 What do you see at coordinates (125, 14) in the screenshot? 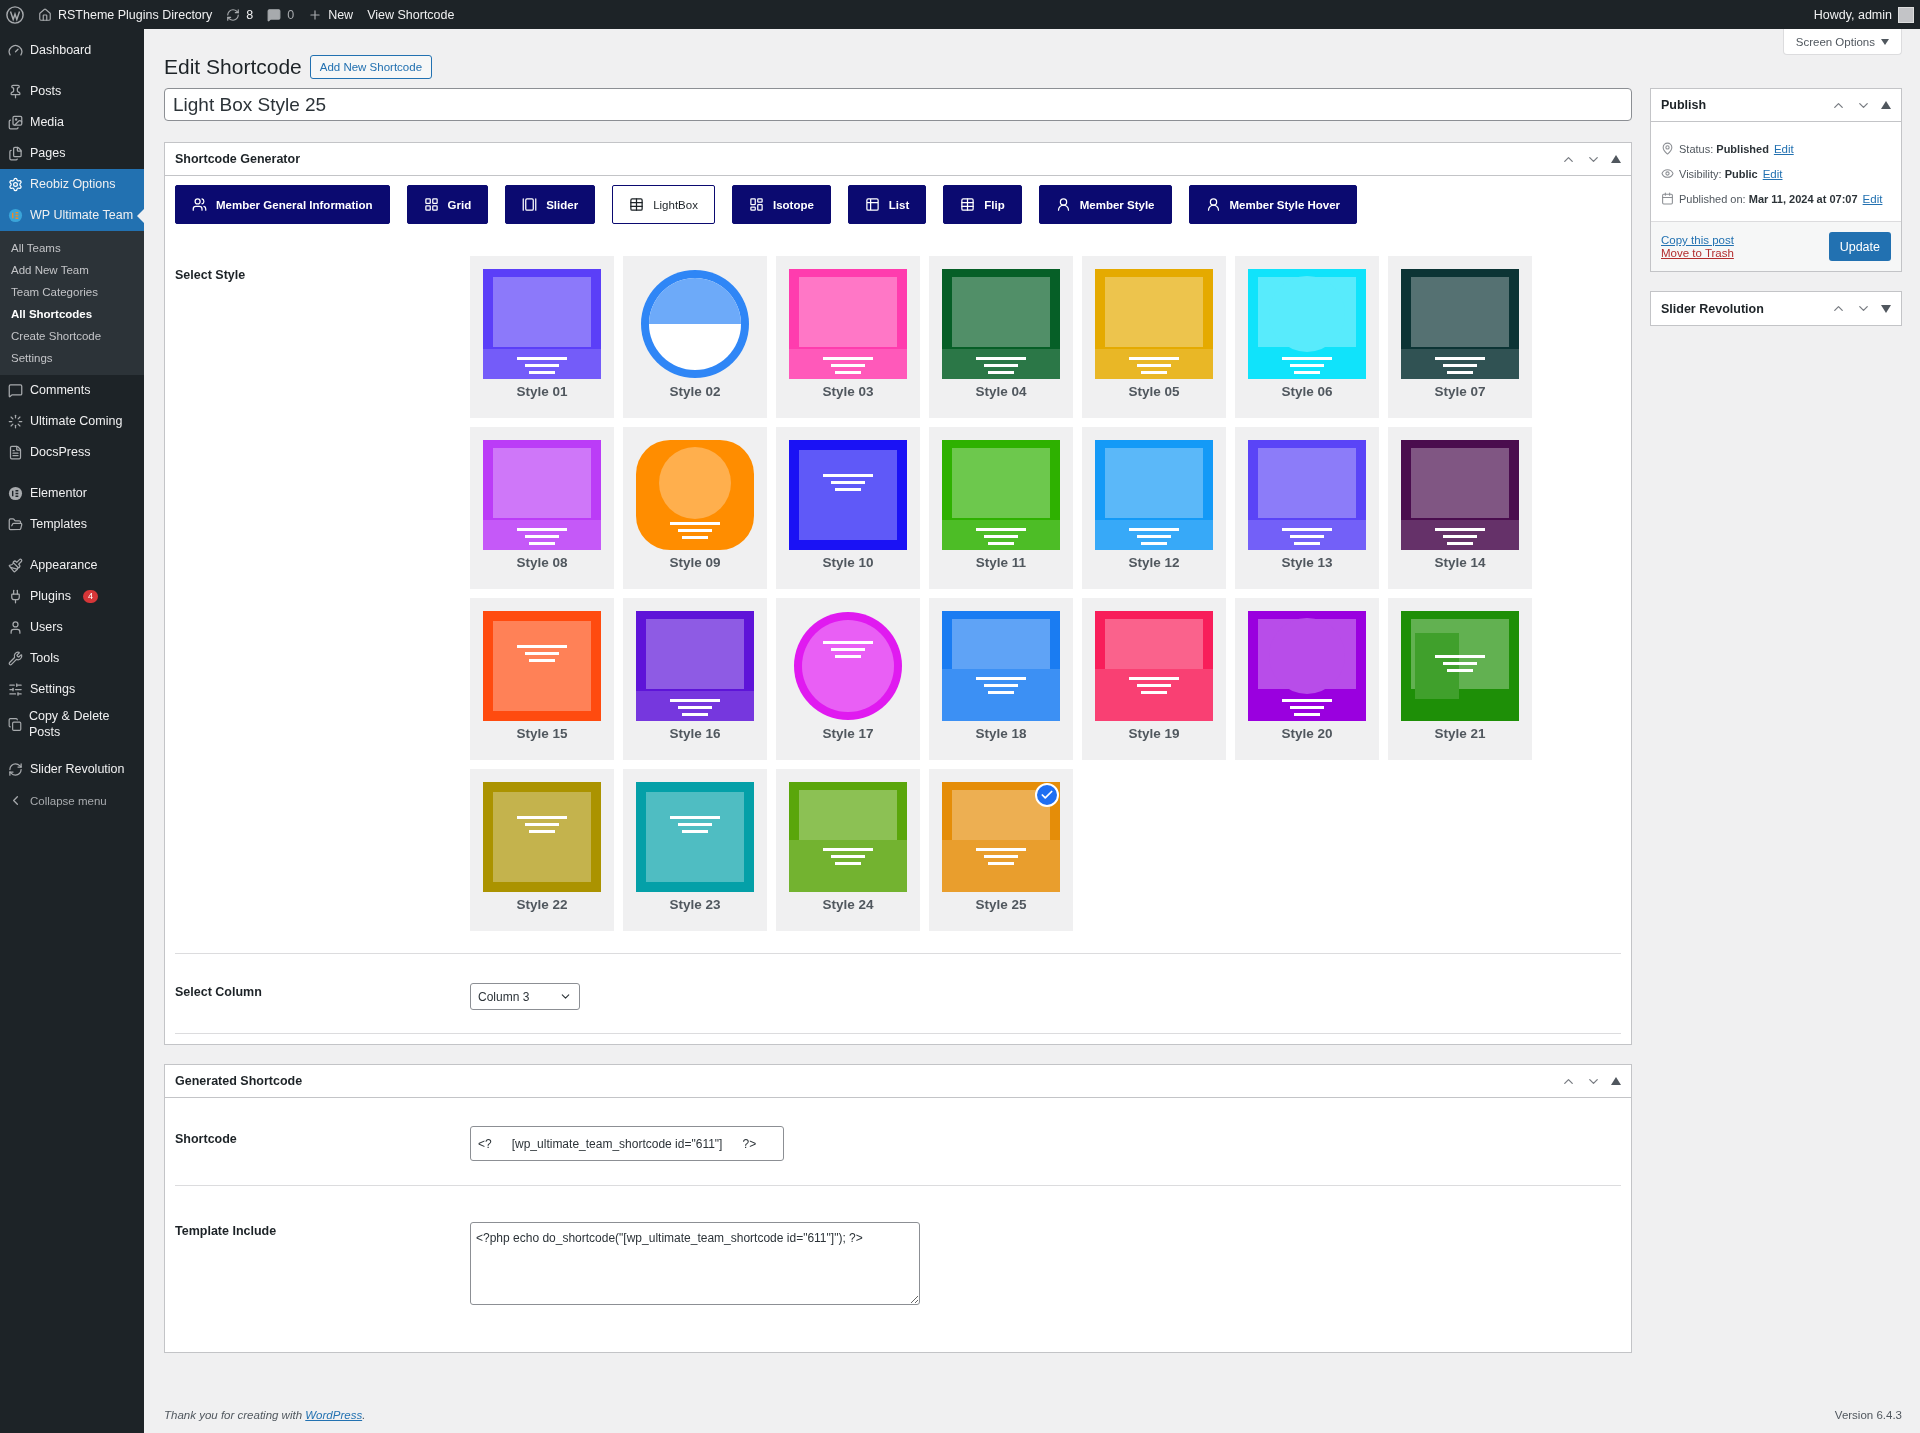
I see `site-name-link: RSTheme Plugins Directory` at bounding box center [125, 14].